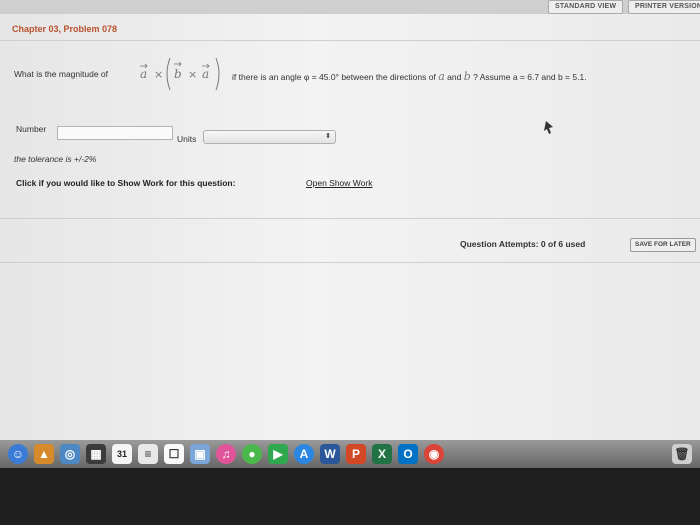 Image resolution: width=700 pixels, height=525 pixels. I want to click on standard-view-button: STANDARD VIEW, so click(586, 7).